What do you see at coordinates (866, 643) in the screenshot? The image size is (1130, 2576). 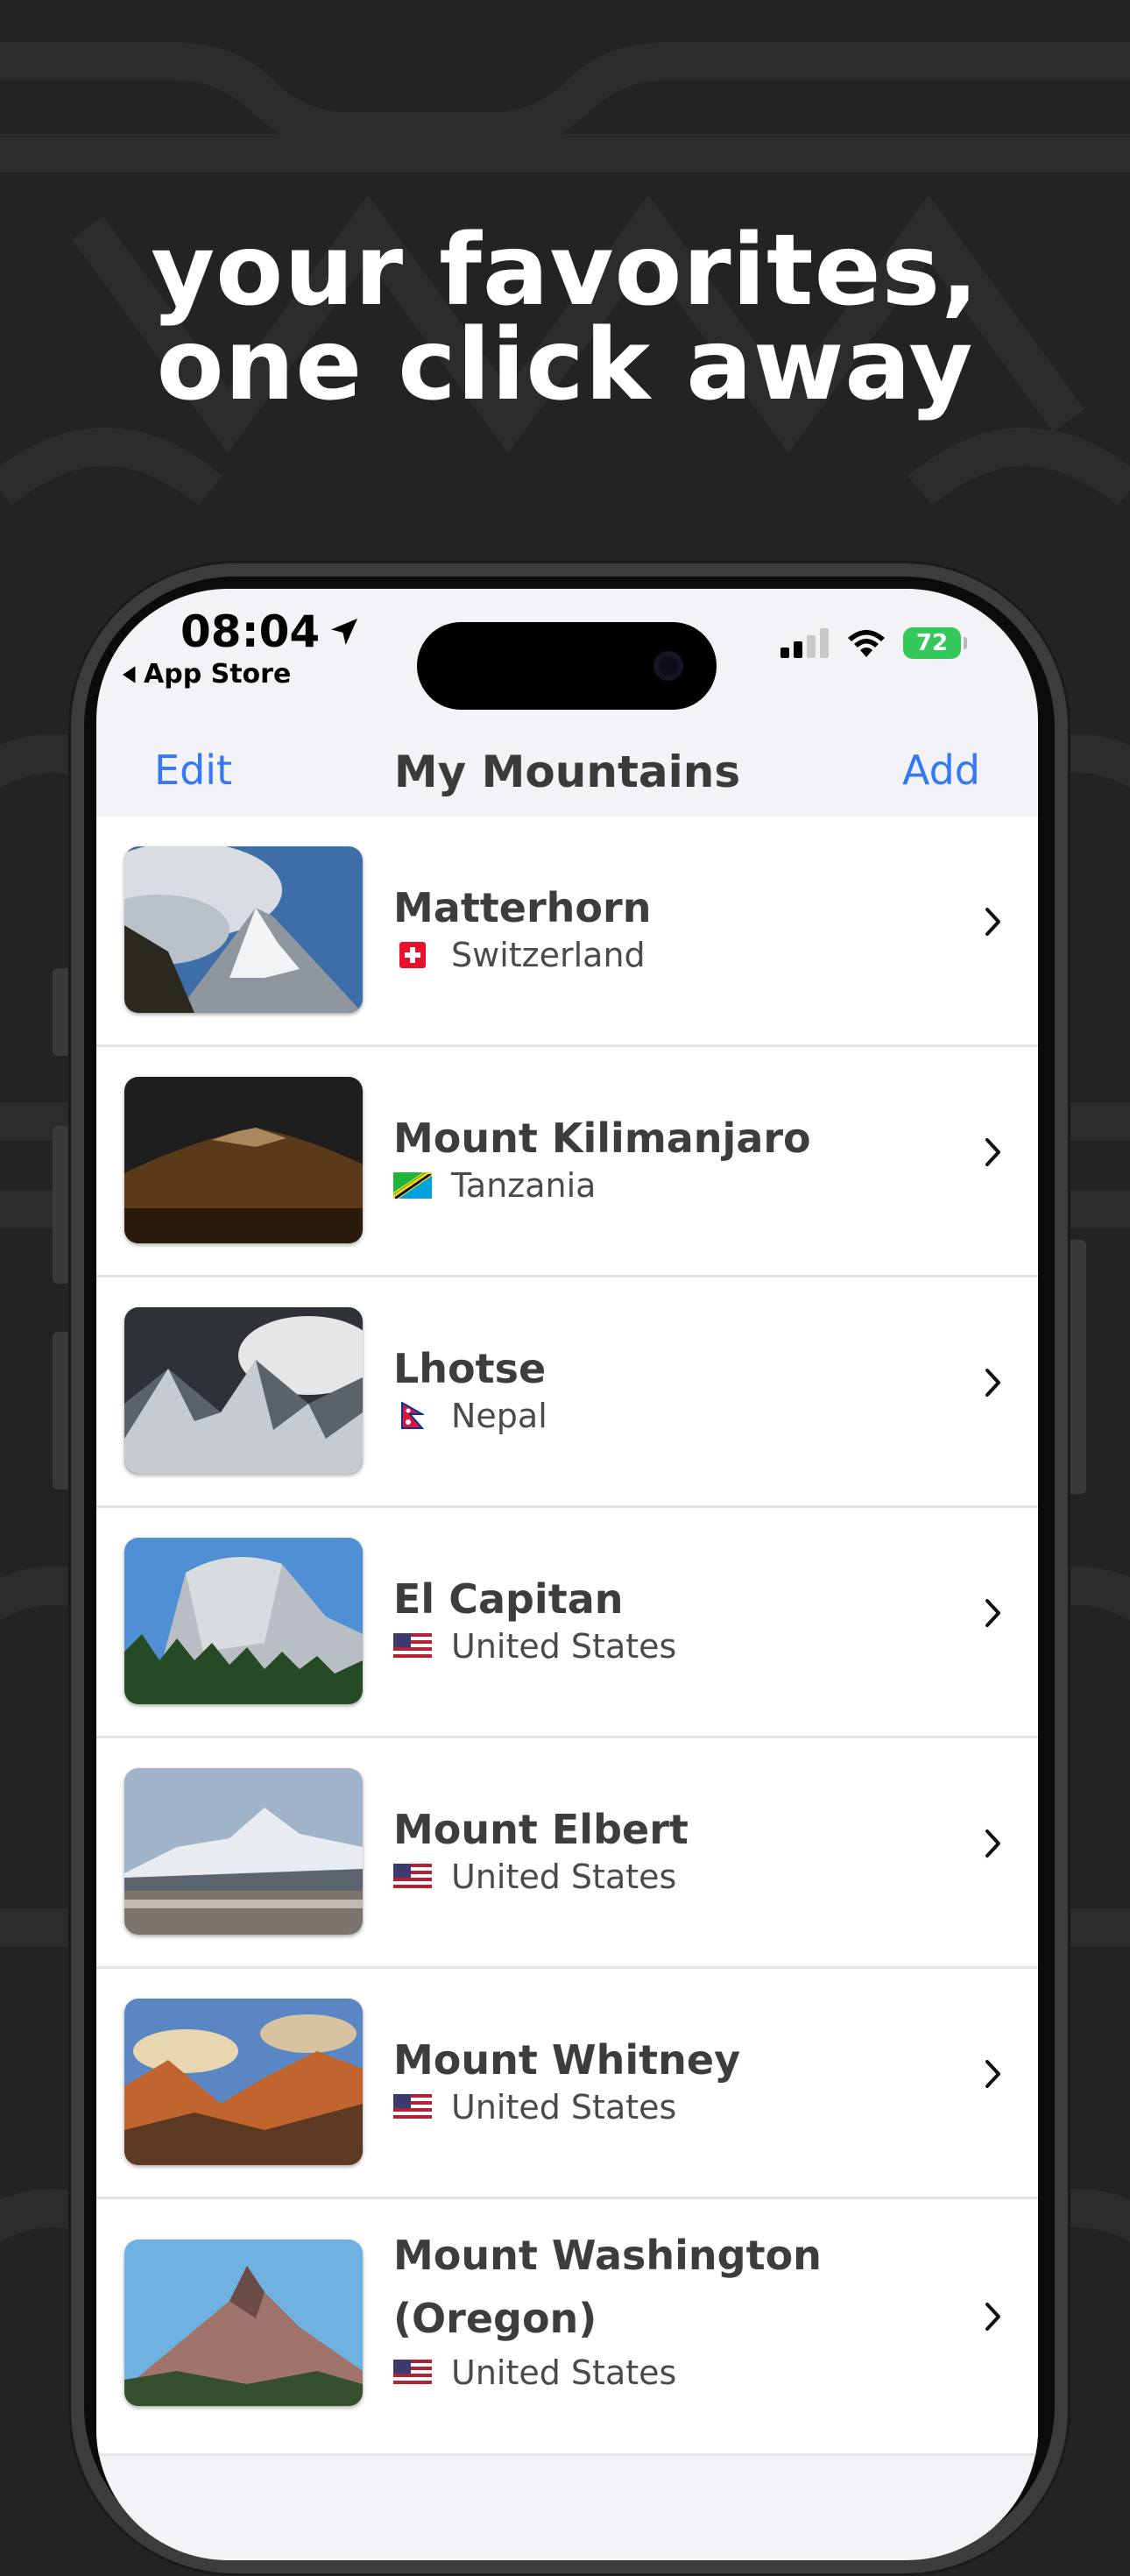 I see `wifi-icon` at bounding box center [866, 643].